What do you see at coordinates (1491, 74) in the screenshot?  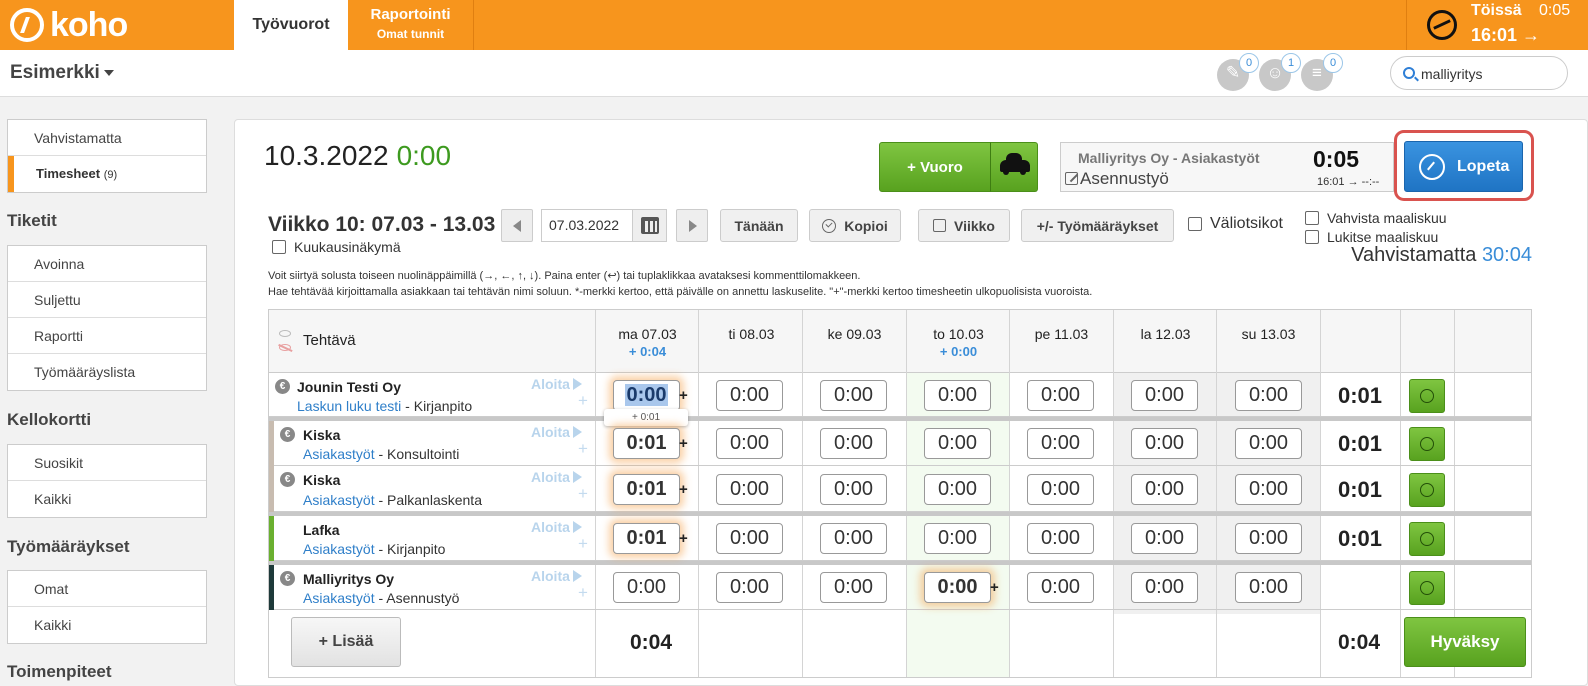 I see `search-input` at bounding box center [1491, 74].